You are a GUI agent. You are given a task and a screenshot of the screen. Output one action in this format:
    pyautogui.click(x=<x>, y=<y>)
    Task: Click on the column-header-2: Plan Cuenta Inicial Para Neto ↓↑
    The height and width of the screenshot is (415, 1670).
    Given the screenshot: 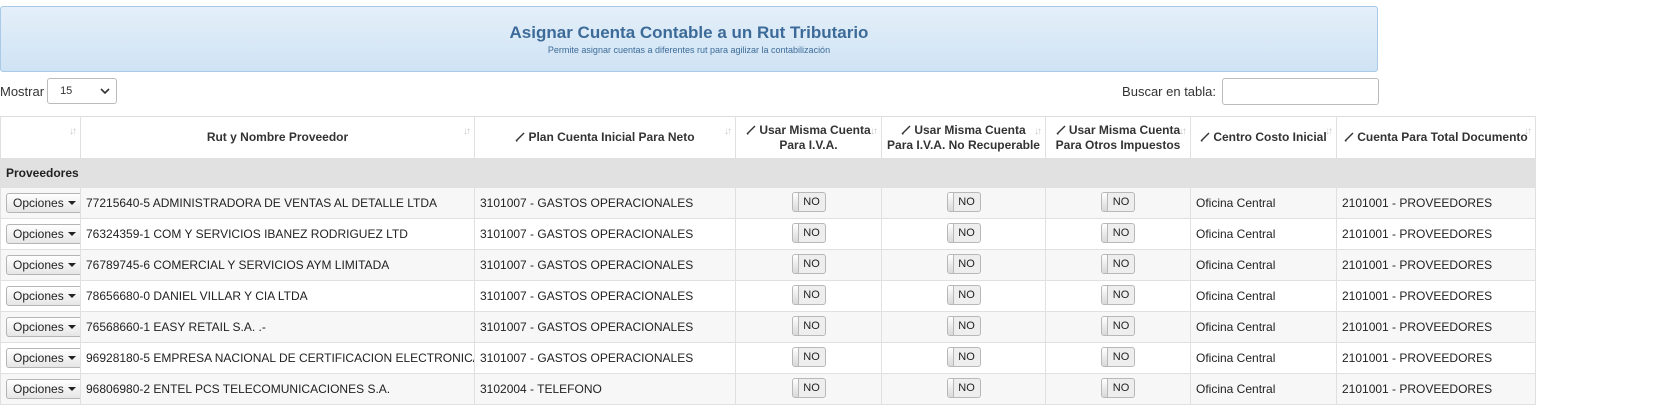 What is the action you would take?
    pyautogui.click(x=605, y=137)
    